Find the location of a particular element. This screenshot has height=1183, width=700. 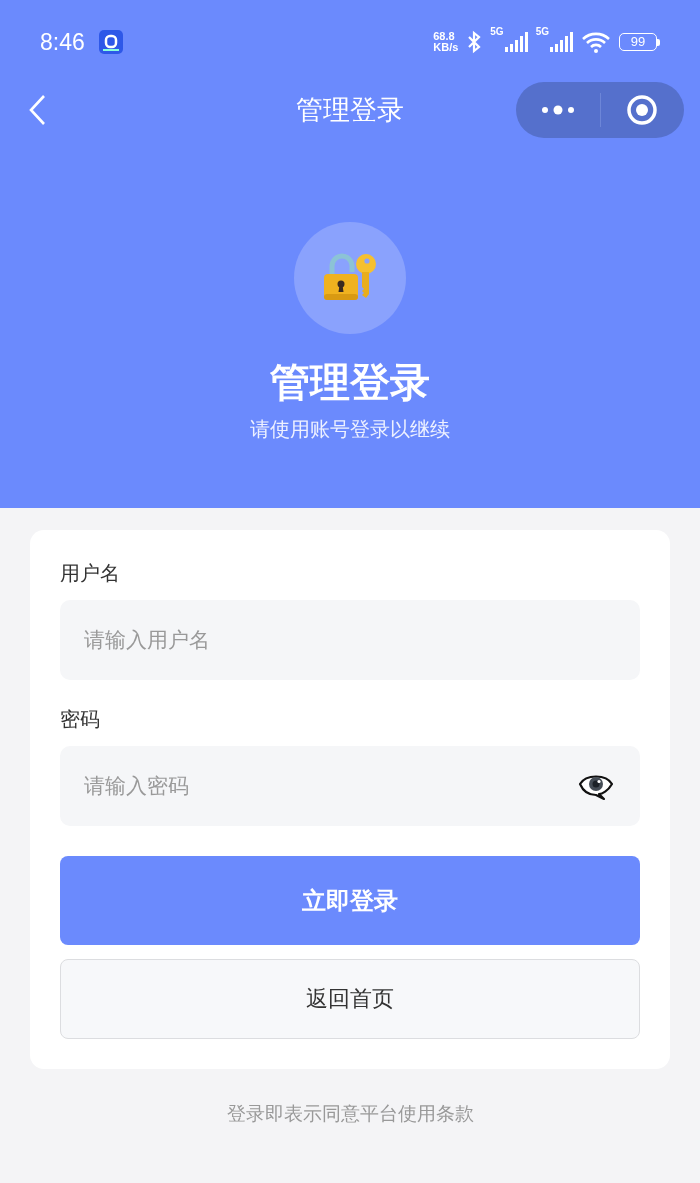

input-field: 请输入密码 is located at coordinates (350, 786).